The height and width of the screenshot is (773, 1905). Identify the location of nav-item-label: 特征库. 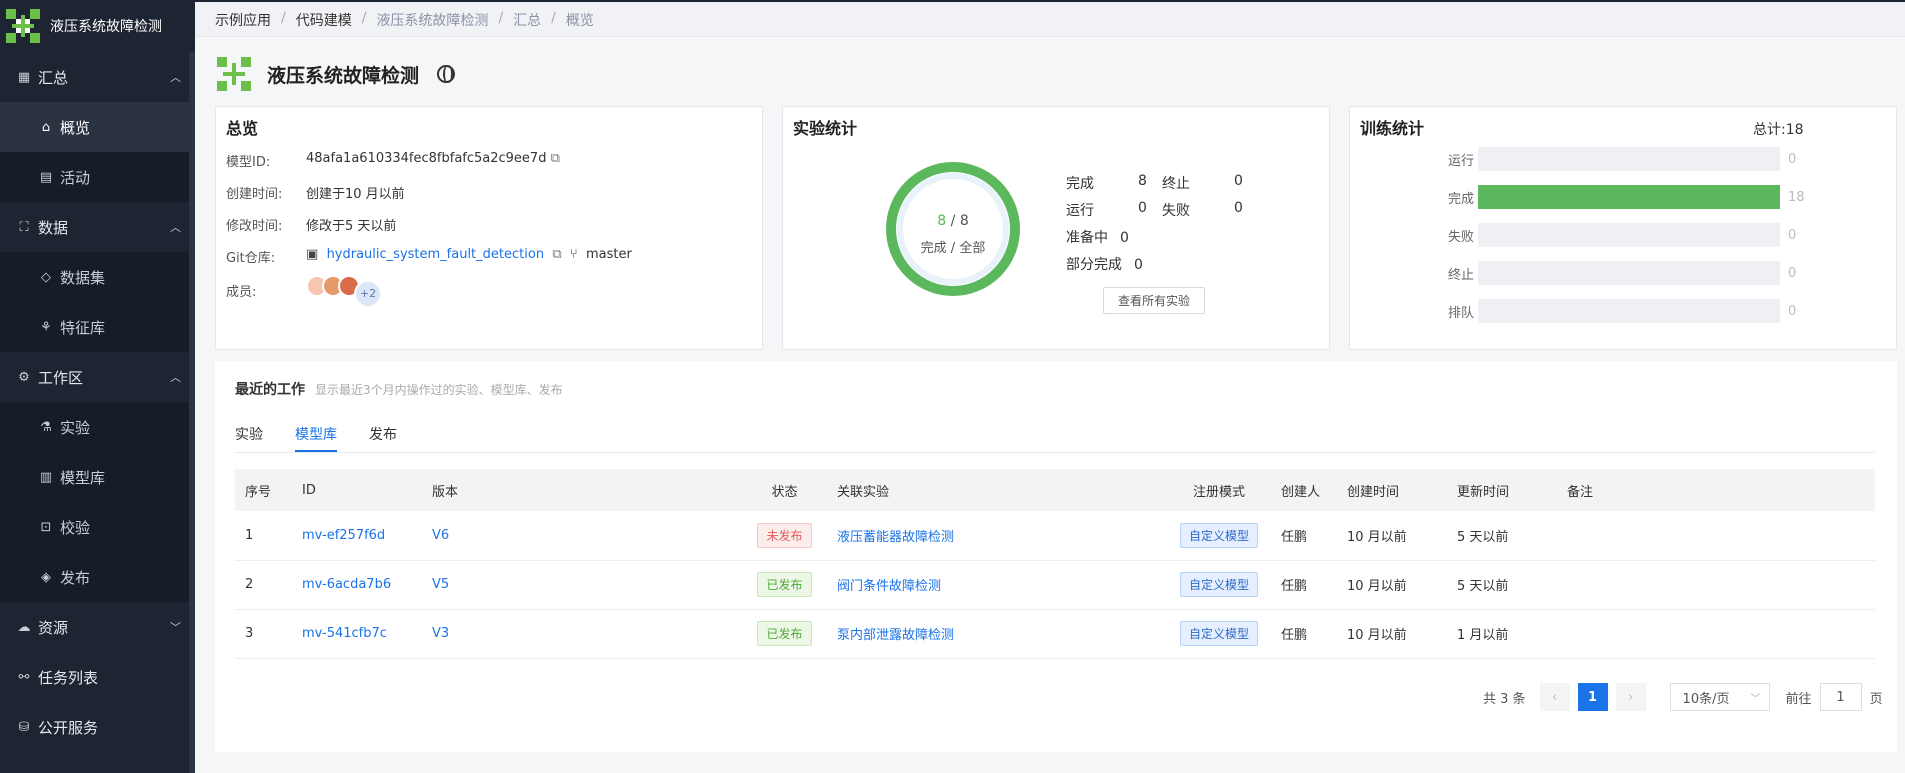
(83, 327).